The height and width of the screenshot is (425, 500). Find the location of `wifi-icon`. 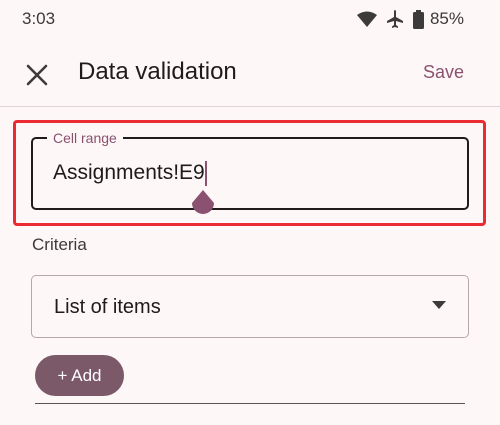

wifi-icon is located at coordinates (366, 19).